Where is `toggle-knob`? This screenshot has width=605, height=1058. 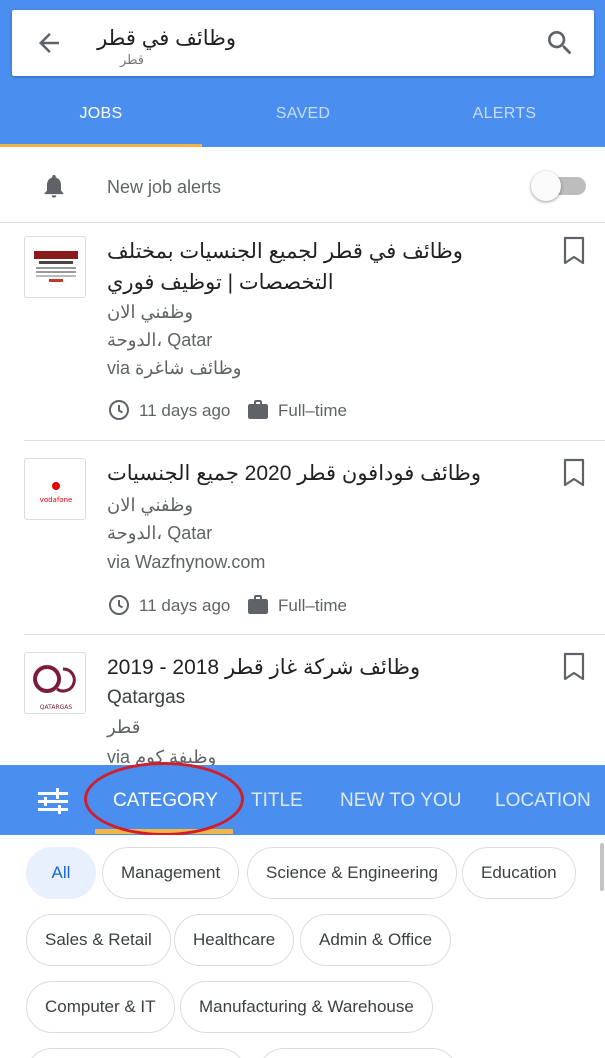 toggle-knob is located at coordinates (546, 186).